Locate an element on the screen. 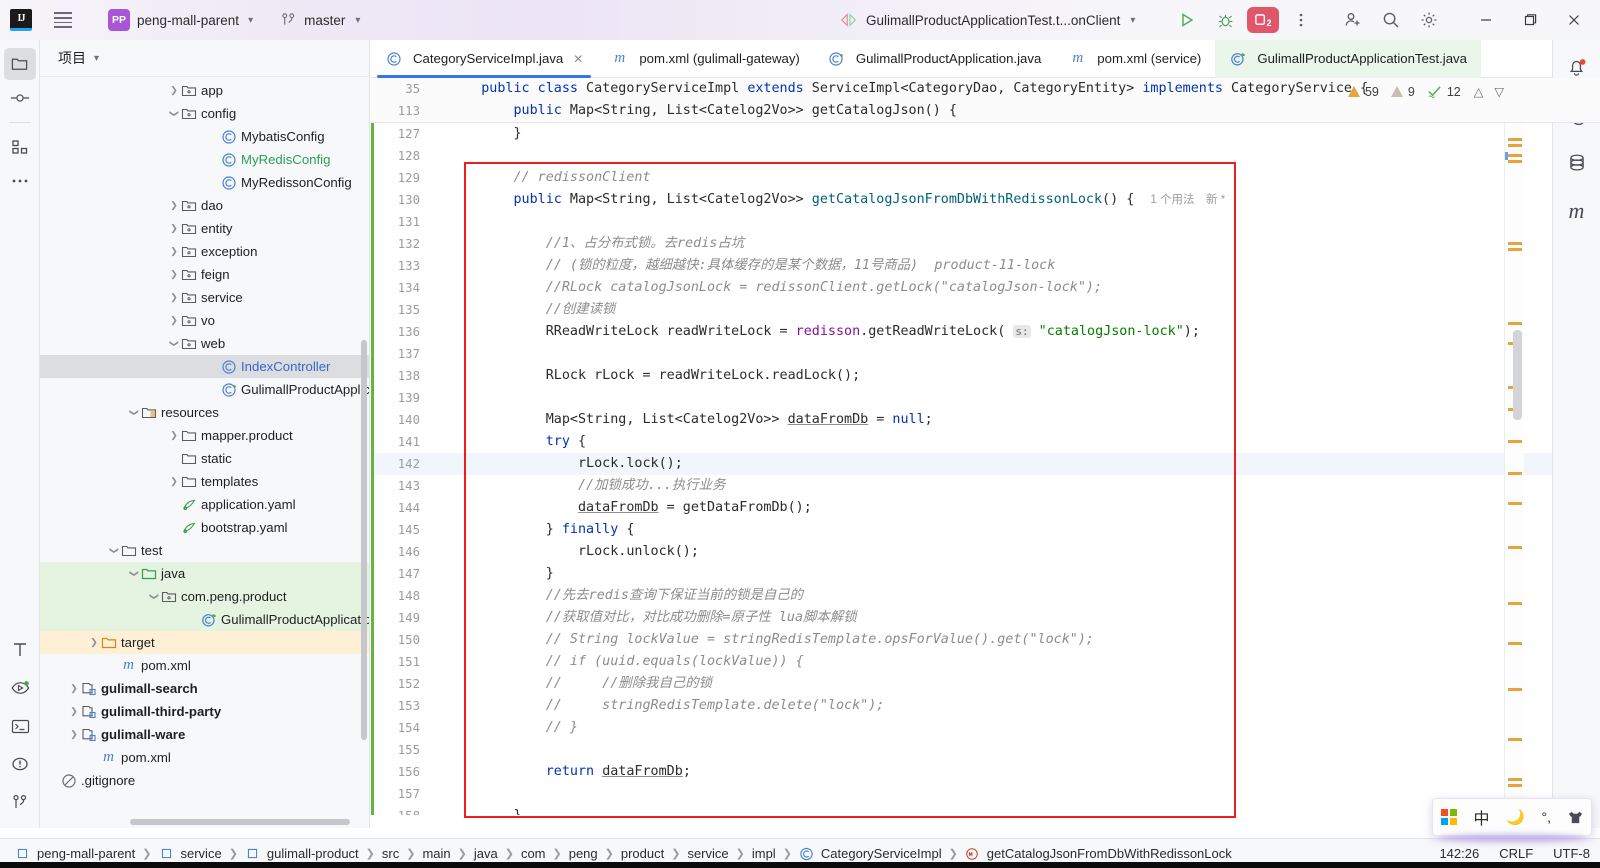 The image size is (1600, 868). tree-node-web: ❯ web is located at coordinates (204, 343).